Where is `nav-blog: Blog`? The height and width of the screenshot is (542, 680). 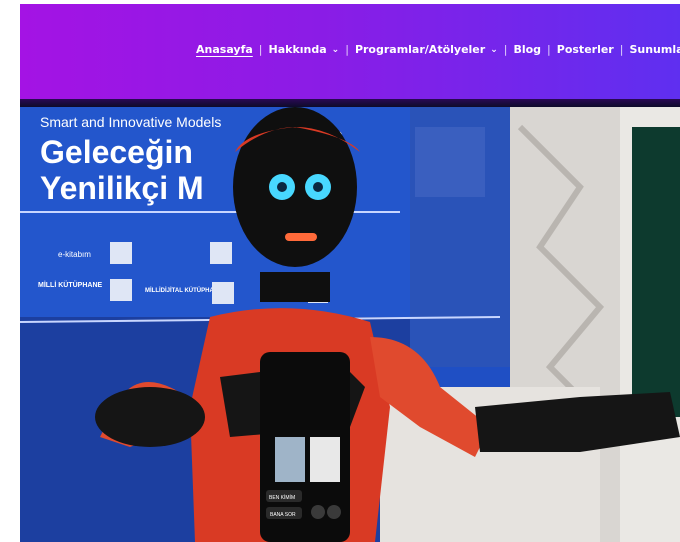 nav-blog: Blog is located at coordinates (527, 49).